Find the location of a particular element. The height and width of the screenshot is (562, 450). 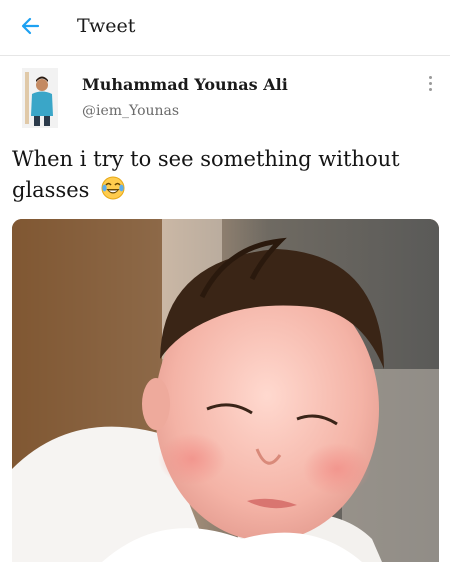

more-options-icon is located at coordinates (430, 86).